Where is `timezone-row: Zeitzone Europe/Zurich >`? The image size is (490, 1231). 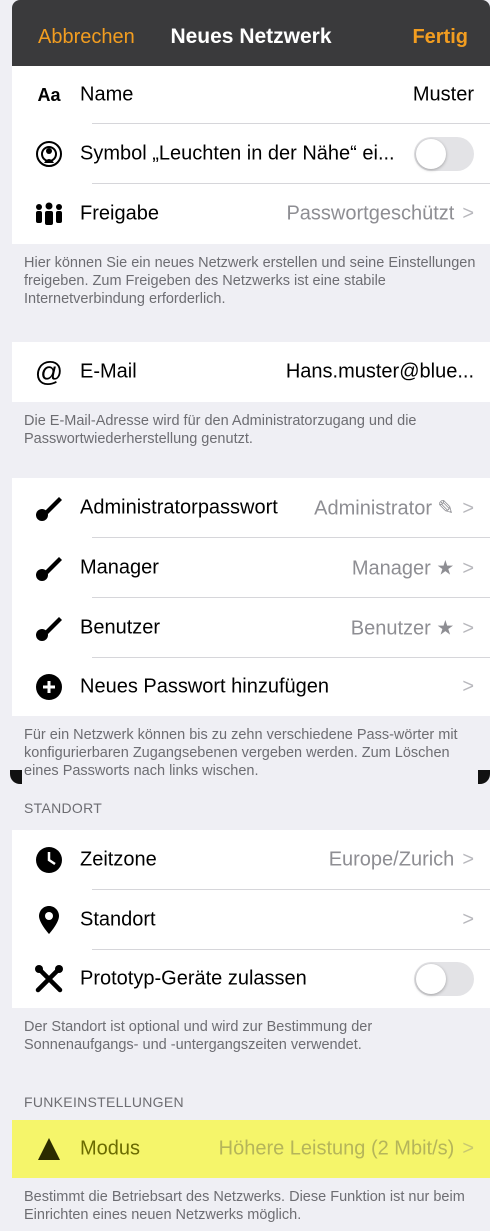 timezone-row: Zeitzone Europe/Zurich > is located at coordinates (251, 860).